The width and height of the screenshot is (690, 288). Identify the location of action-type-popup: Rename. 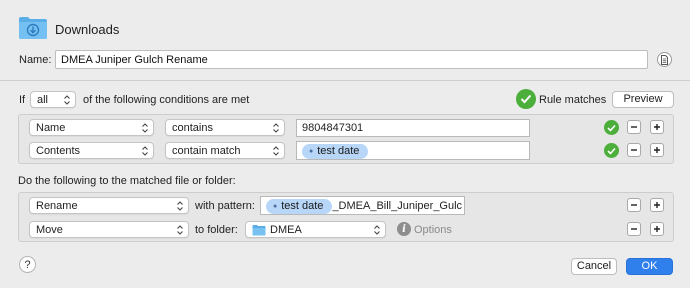
(109, 205).